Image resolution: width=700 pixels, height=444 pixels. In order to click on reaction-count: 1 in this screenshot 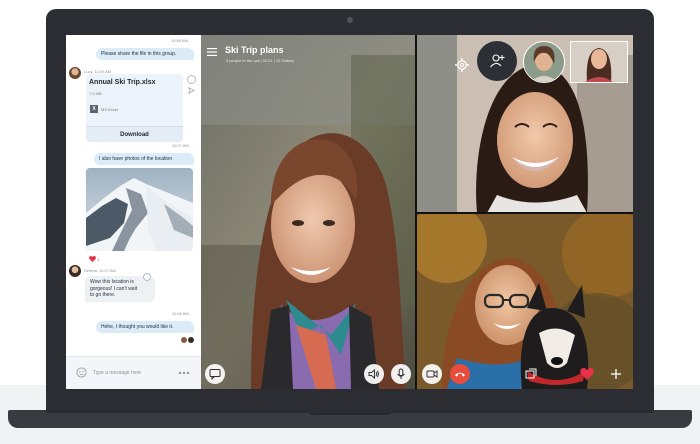, I will do `click(98, 259)`.